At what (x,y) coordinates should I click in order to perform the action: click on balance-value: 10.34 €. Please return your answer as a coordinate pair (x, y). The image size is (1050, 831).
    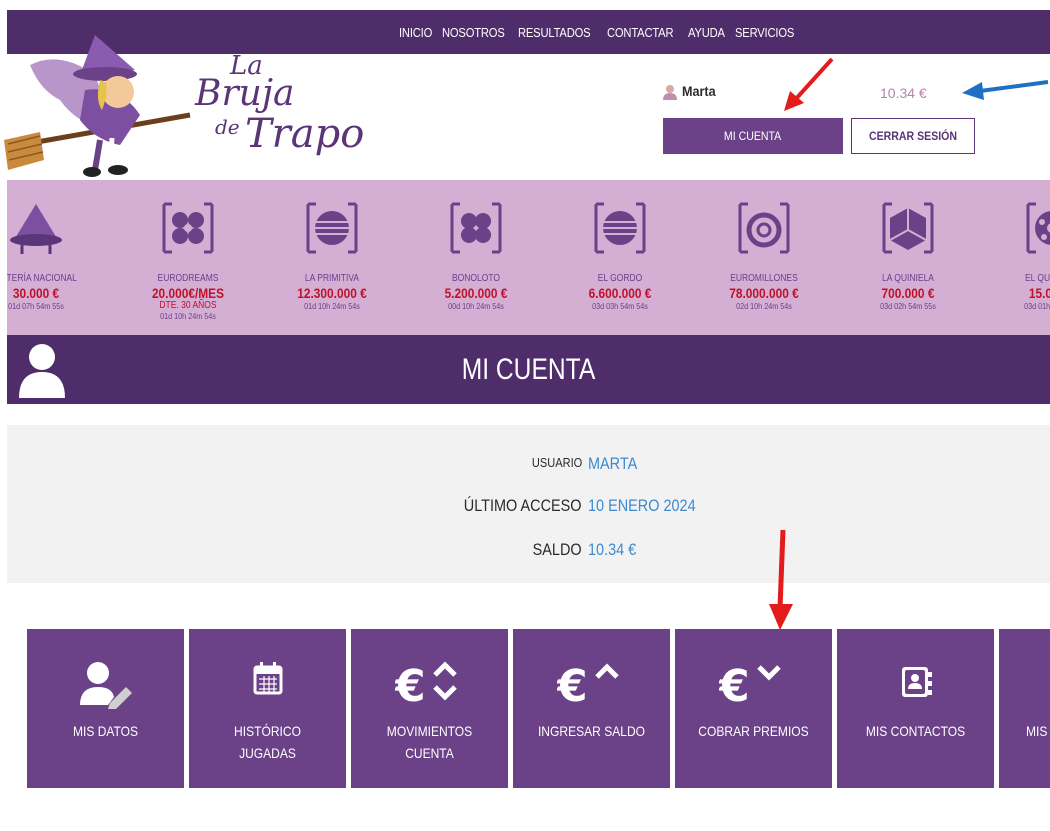
    Looking at the image, I should click on (612, 549).